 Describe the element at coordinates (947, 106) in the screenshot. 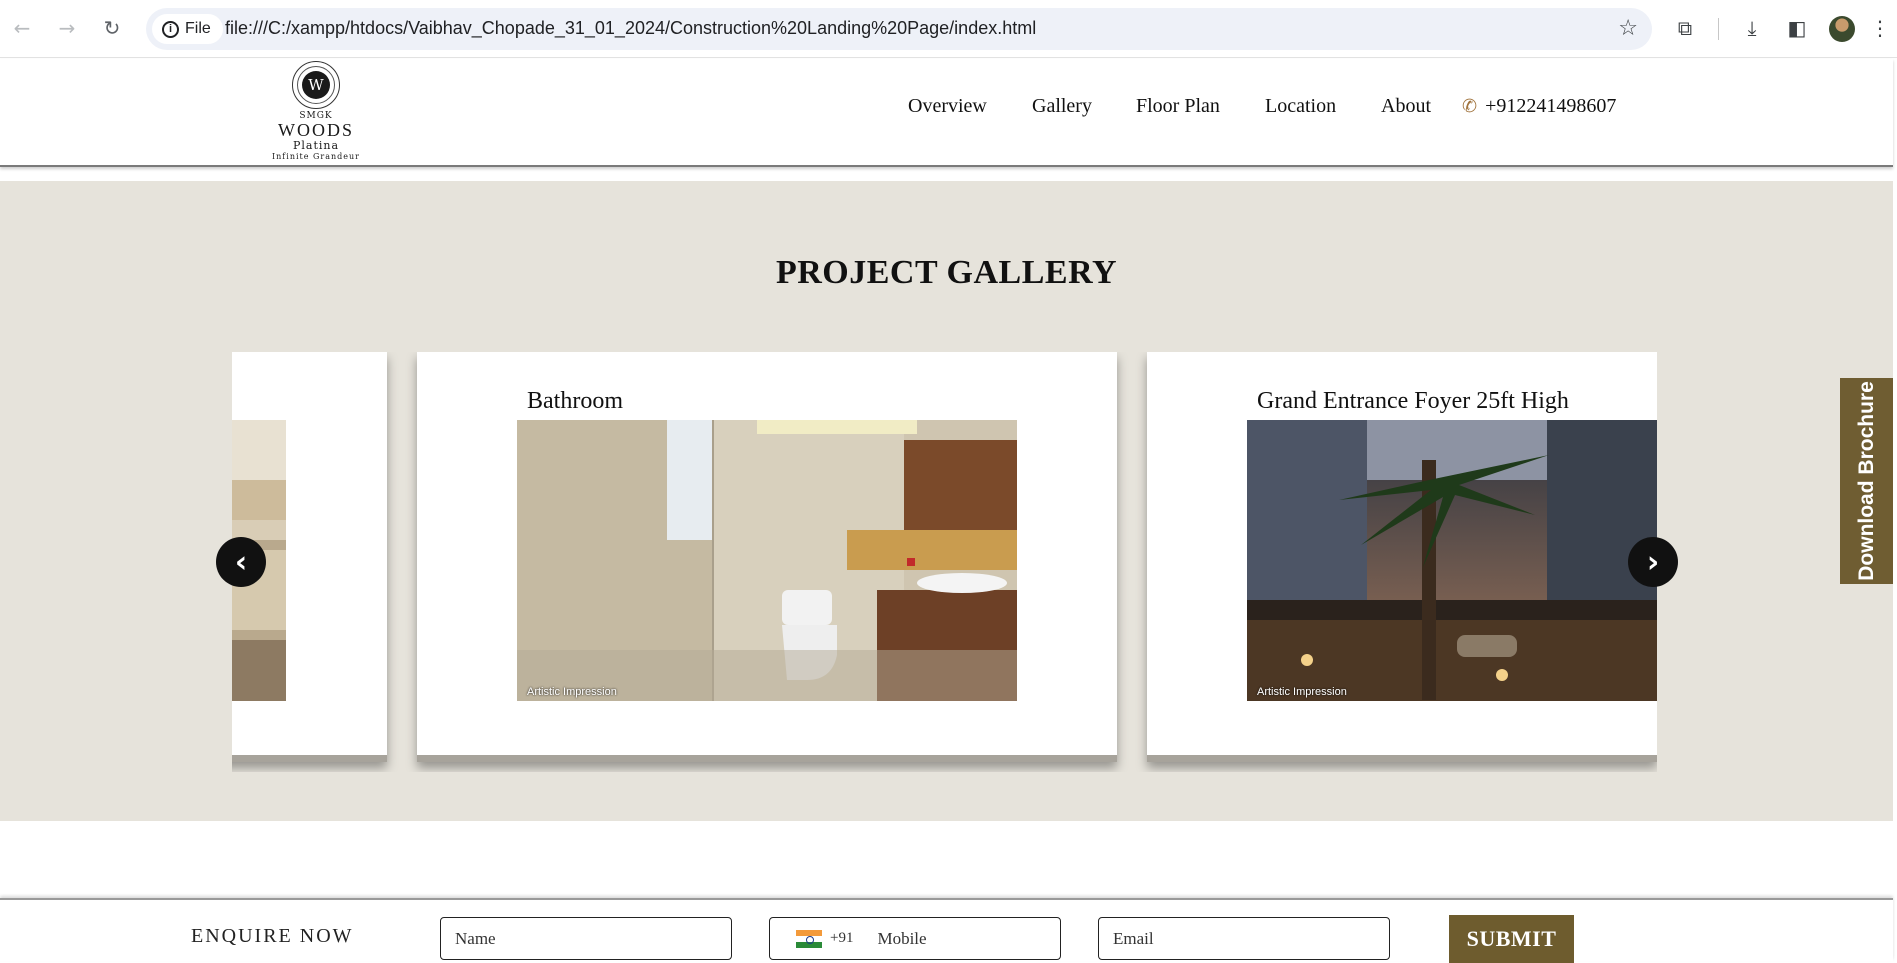

I see `nav-overview: Overview` at that location.